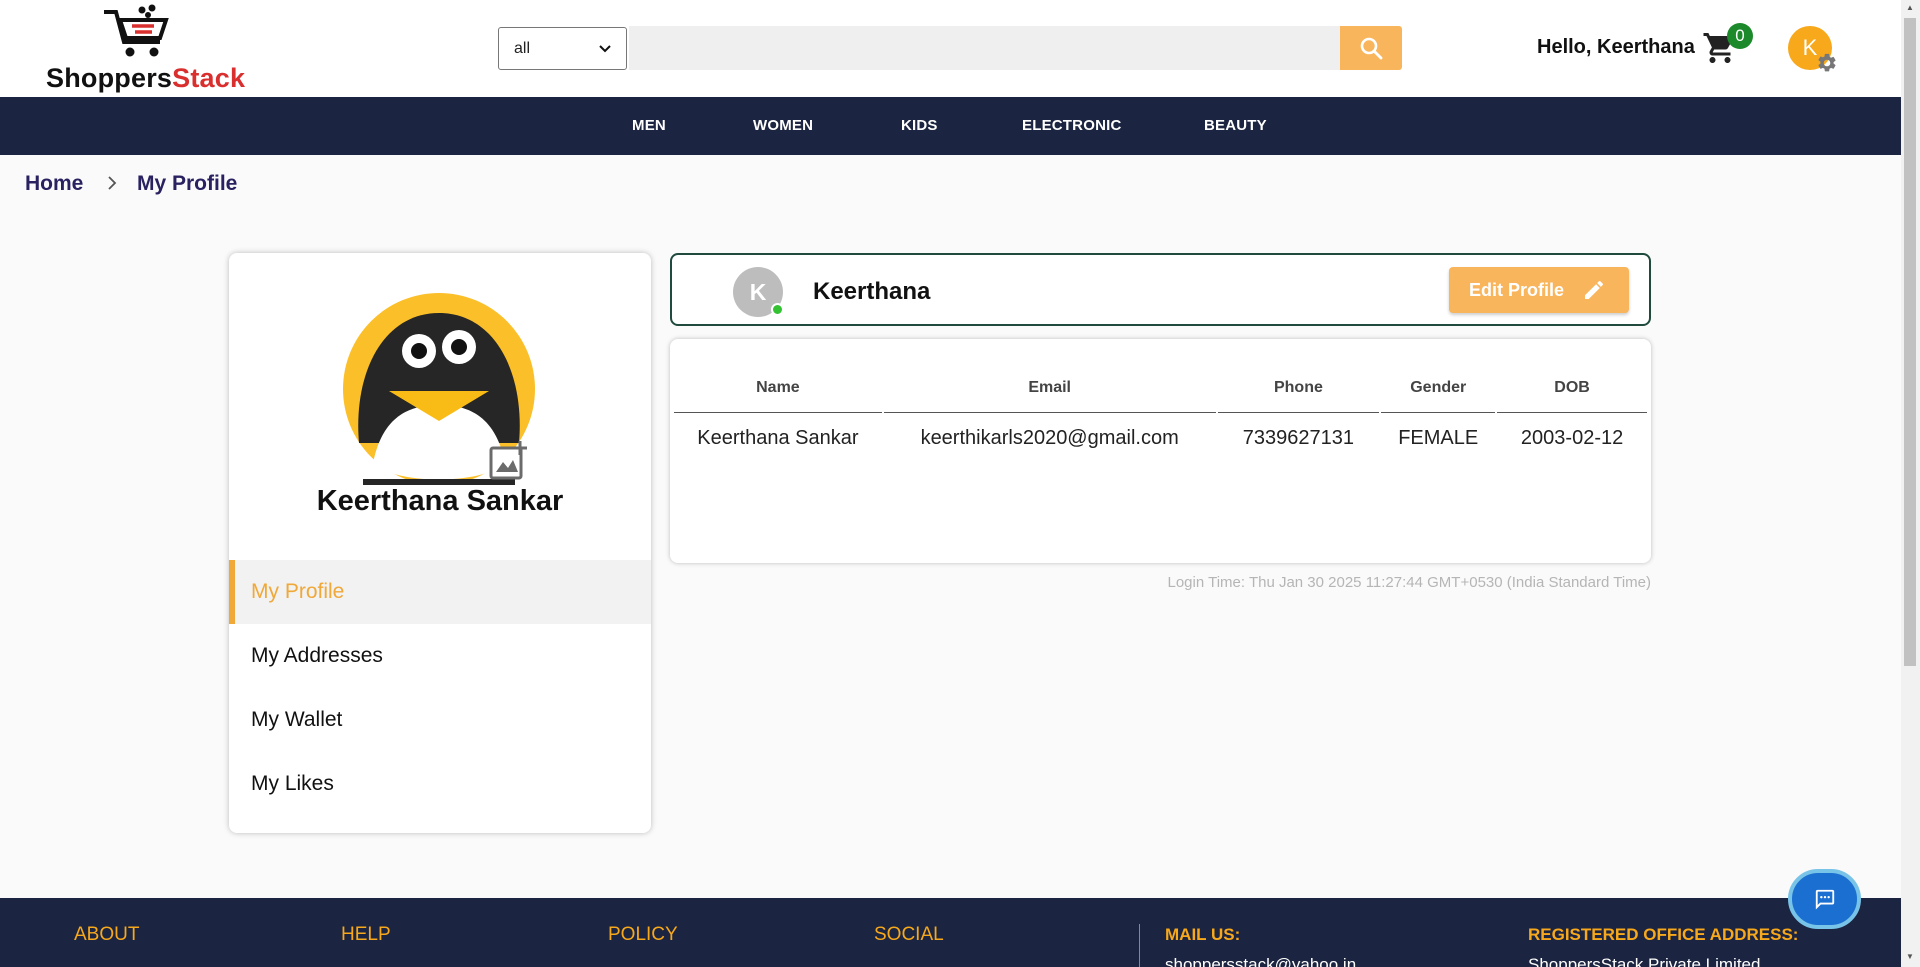 This screenshot has height=967, width=1920. What do you see at coordinates (1572, 388) in the screenshot?
I see `column-header-dob: DOB` at bounding box center [1572, 388].